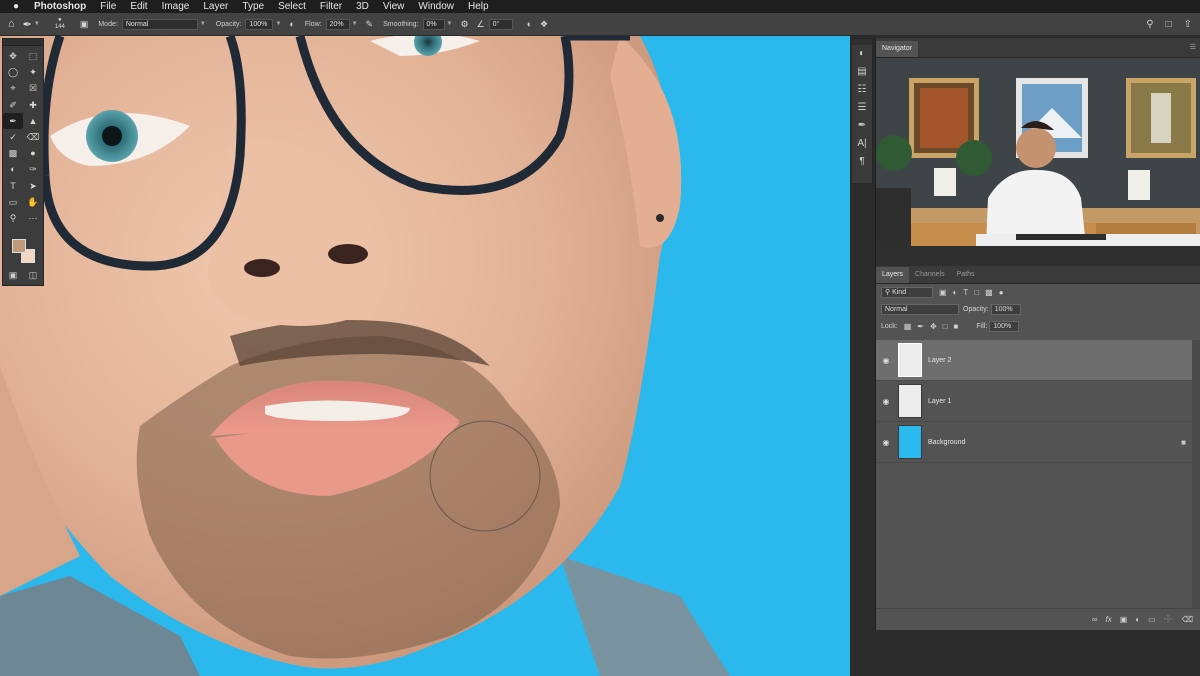  Describe the element at coordinates (362, 6) in the screenshot. I see `menu-3d: 3D` at that location.